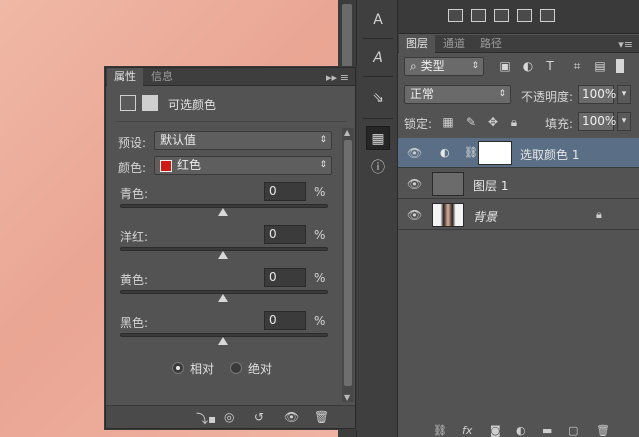 The height and width of the screenshot is (437, 639). What do you see at coordinates (344, 77) in the screenshot?
I see `panel-menu-icon: ≡` at bounding box center [344, 77].